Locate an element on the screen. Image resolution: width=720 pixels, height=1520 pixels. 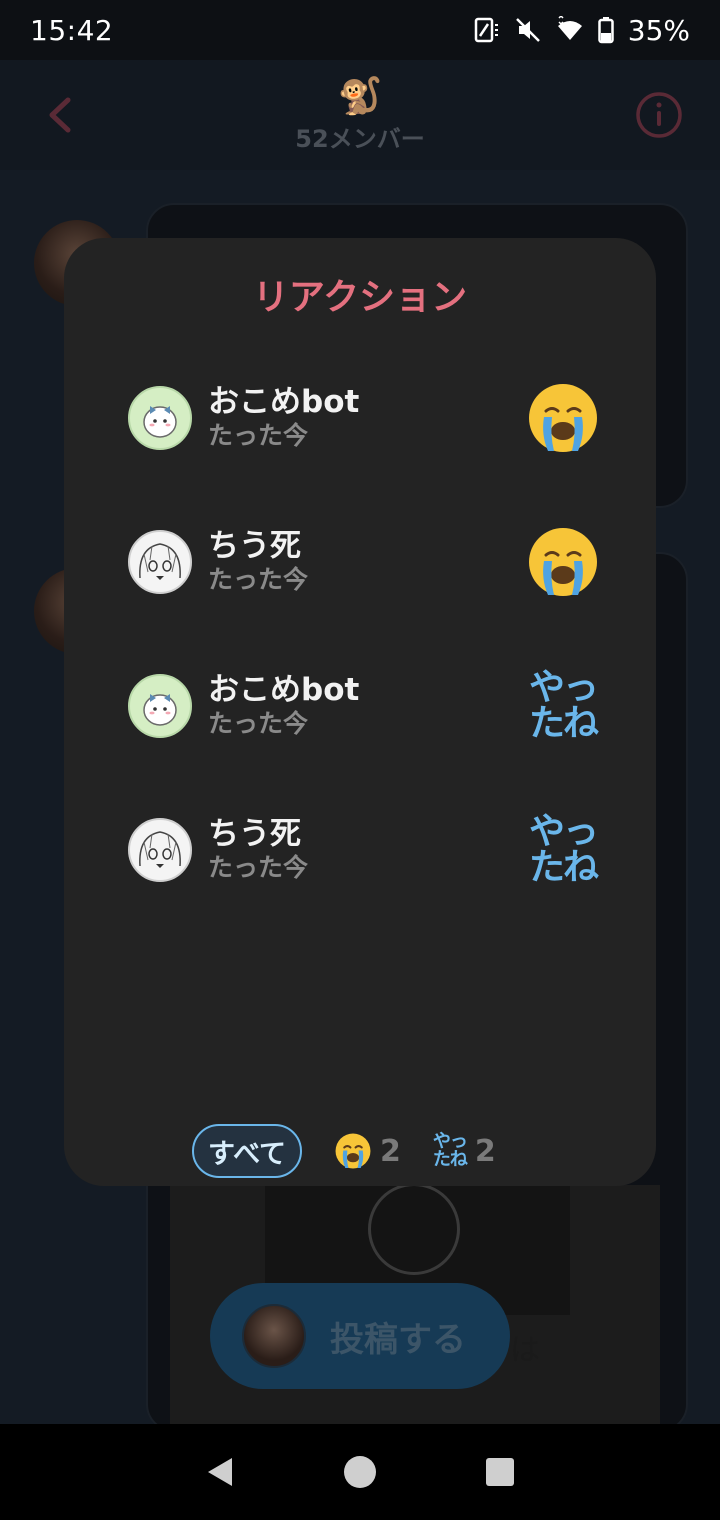
system-nav-bar is located at coordinates (360, 1472).